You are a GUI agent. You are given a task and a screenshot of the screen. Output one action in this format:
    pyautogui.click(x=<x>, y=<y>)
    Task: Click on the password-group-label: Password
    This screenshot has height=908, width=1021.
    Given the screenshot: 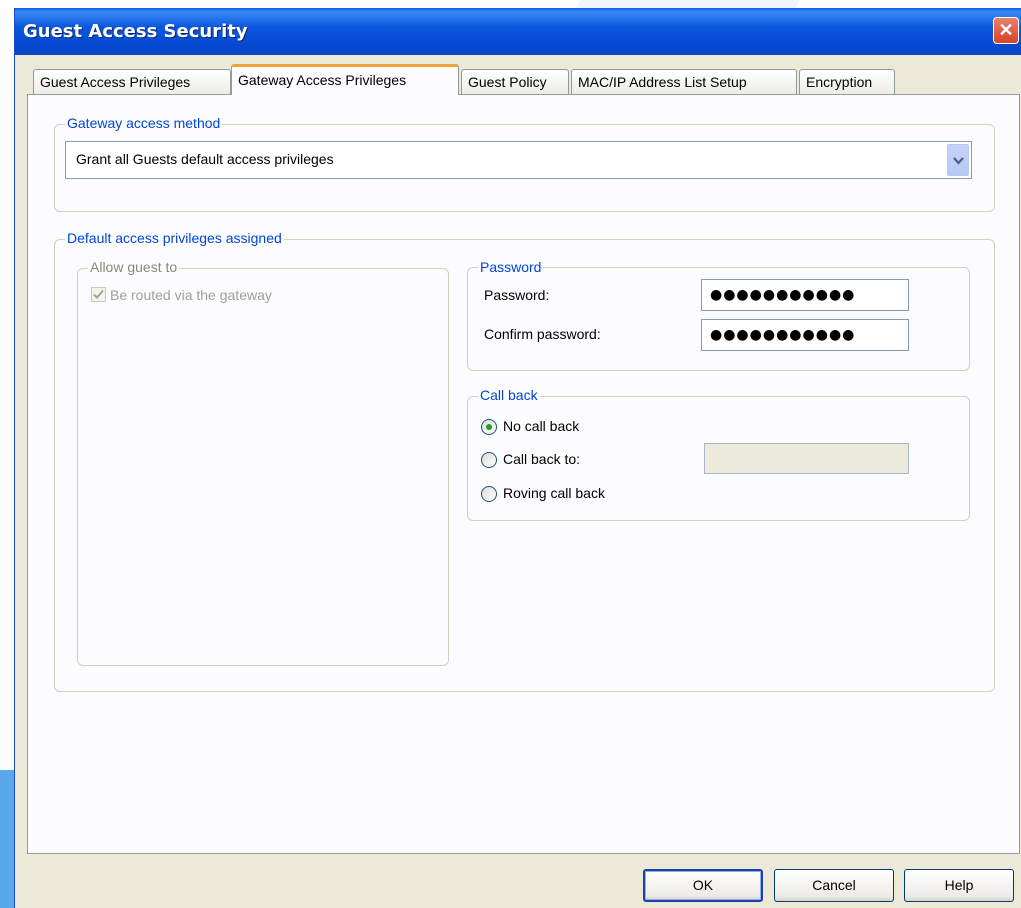 What is the action you would take?
    pyautogui.click(x=511, y=267)
    